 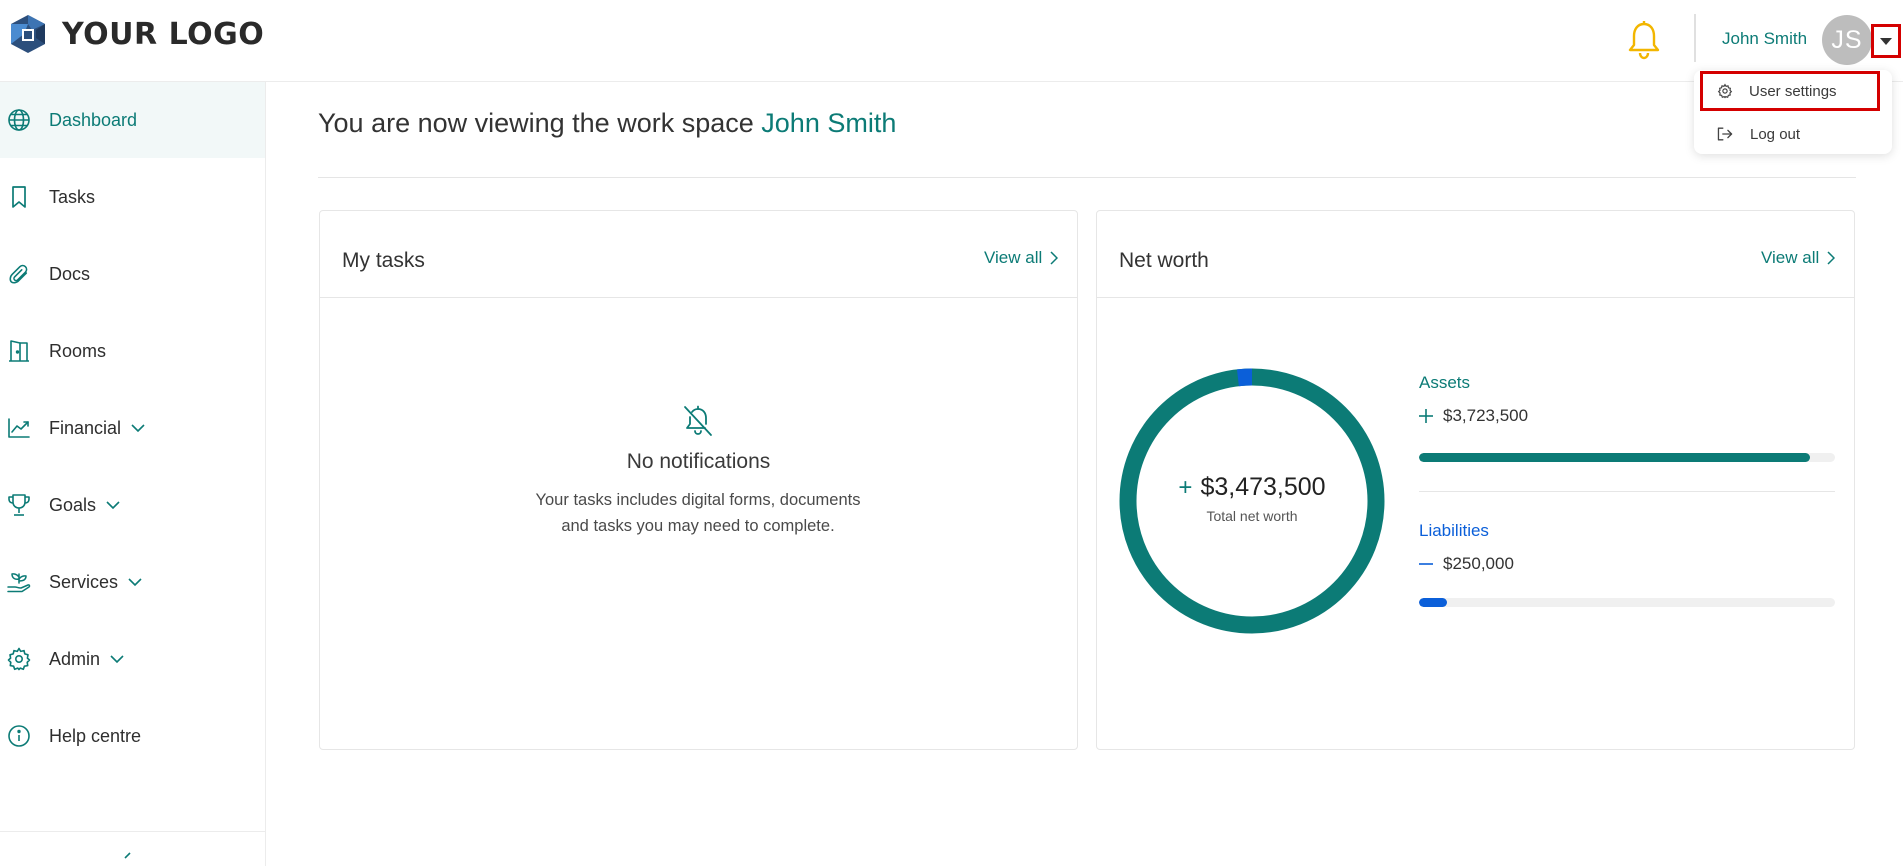 I want to click on view-all-tasks-link: View all, so click(x=1021, y=258).